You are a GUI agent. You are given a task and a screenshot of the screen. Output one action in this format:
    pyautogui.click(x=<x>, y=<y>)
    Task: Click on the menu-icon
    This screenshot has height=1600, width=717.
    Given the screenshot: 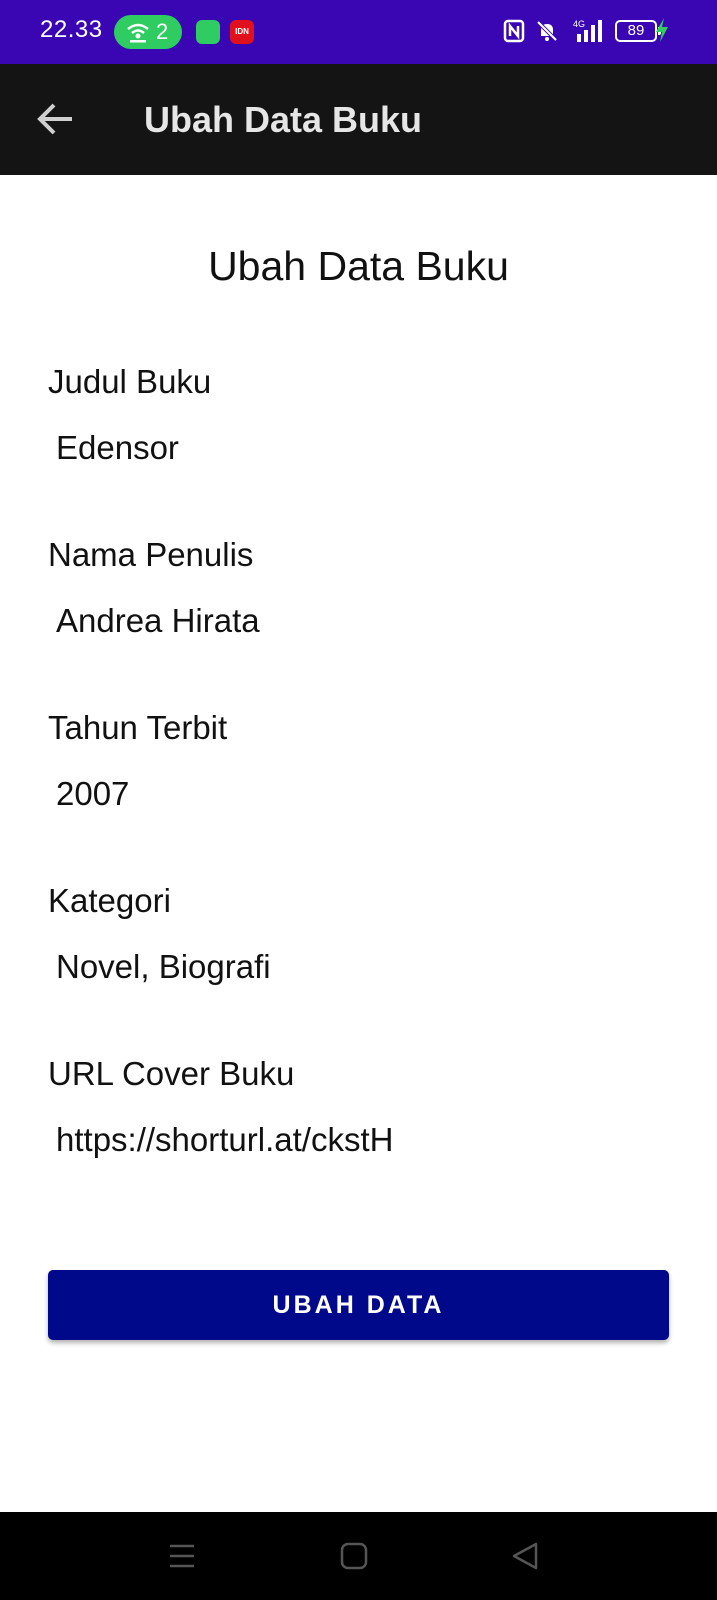 What is the action you would take?
    pyautogui.click(x=182, y=1556)
    